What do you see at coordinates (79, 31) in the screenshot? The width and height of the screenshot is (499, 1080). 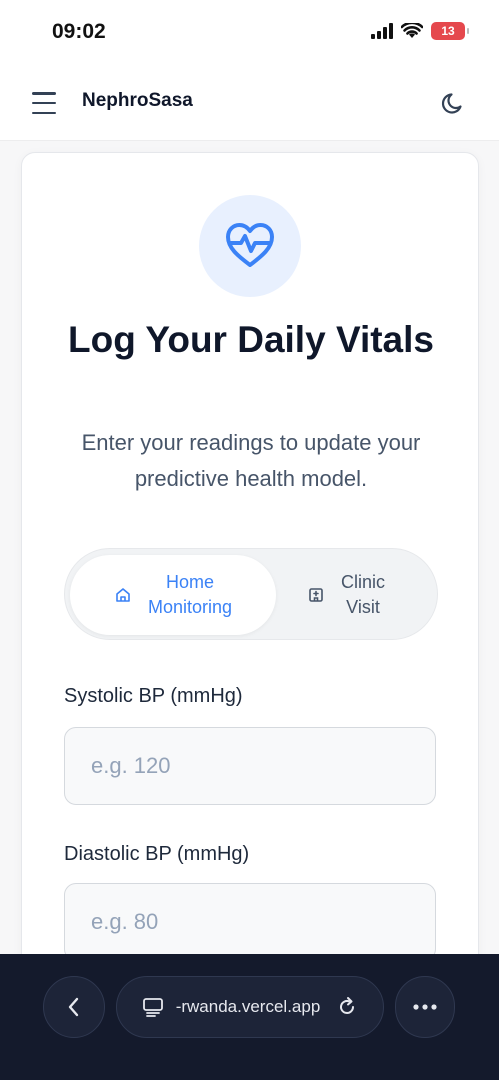 I see `status-time: 09:02` at bounding box center [79, 31].